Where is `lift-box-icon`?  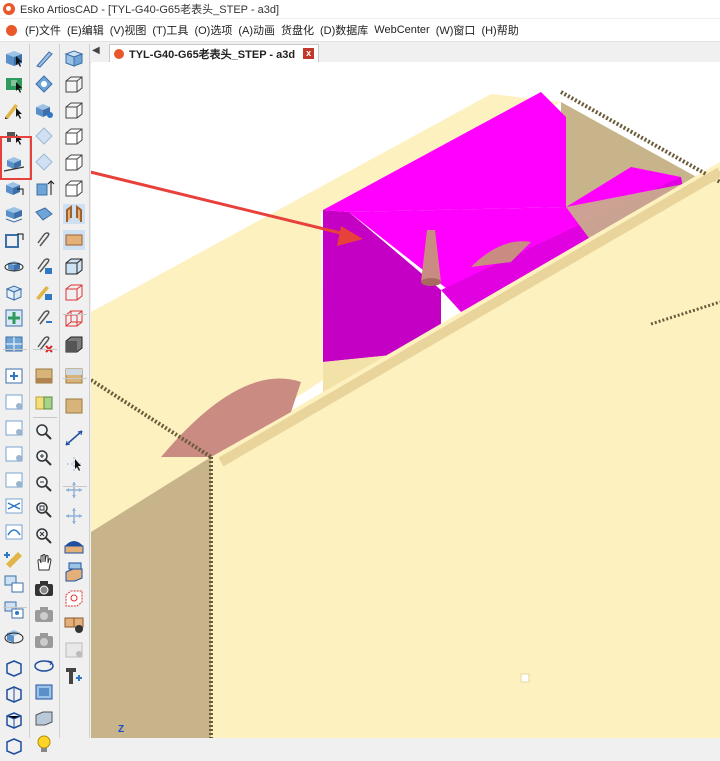 lift-box-icon is located at coordinates (74, 572).